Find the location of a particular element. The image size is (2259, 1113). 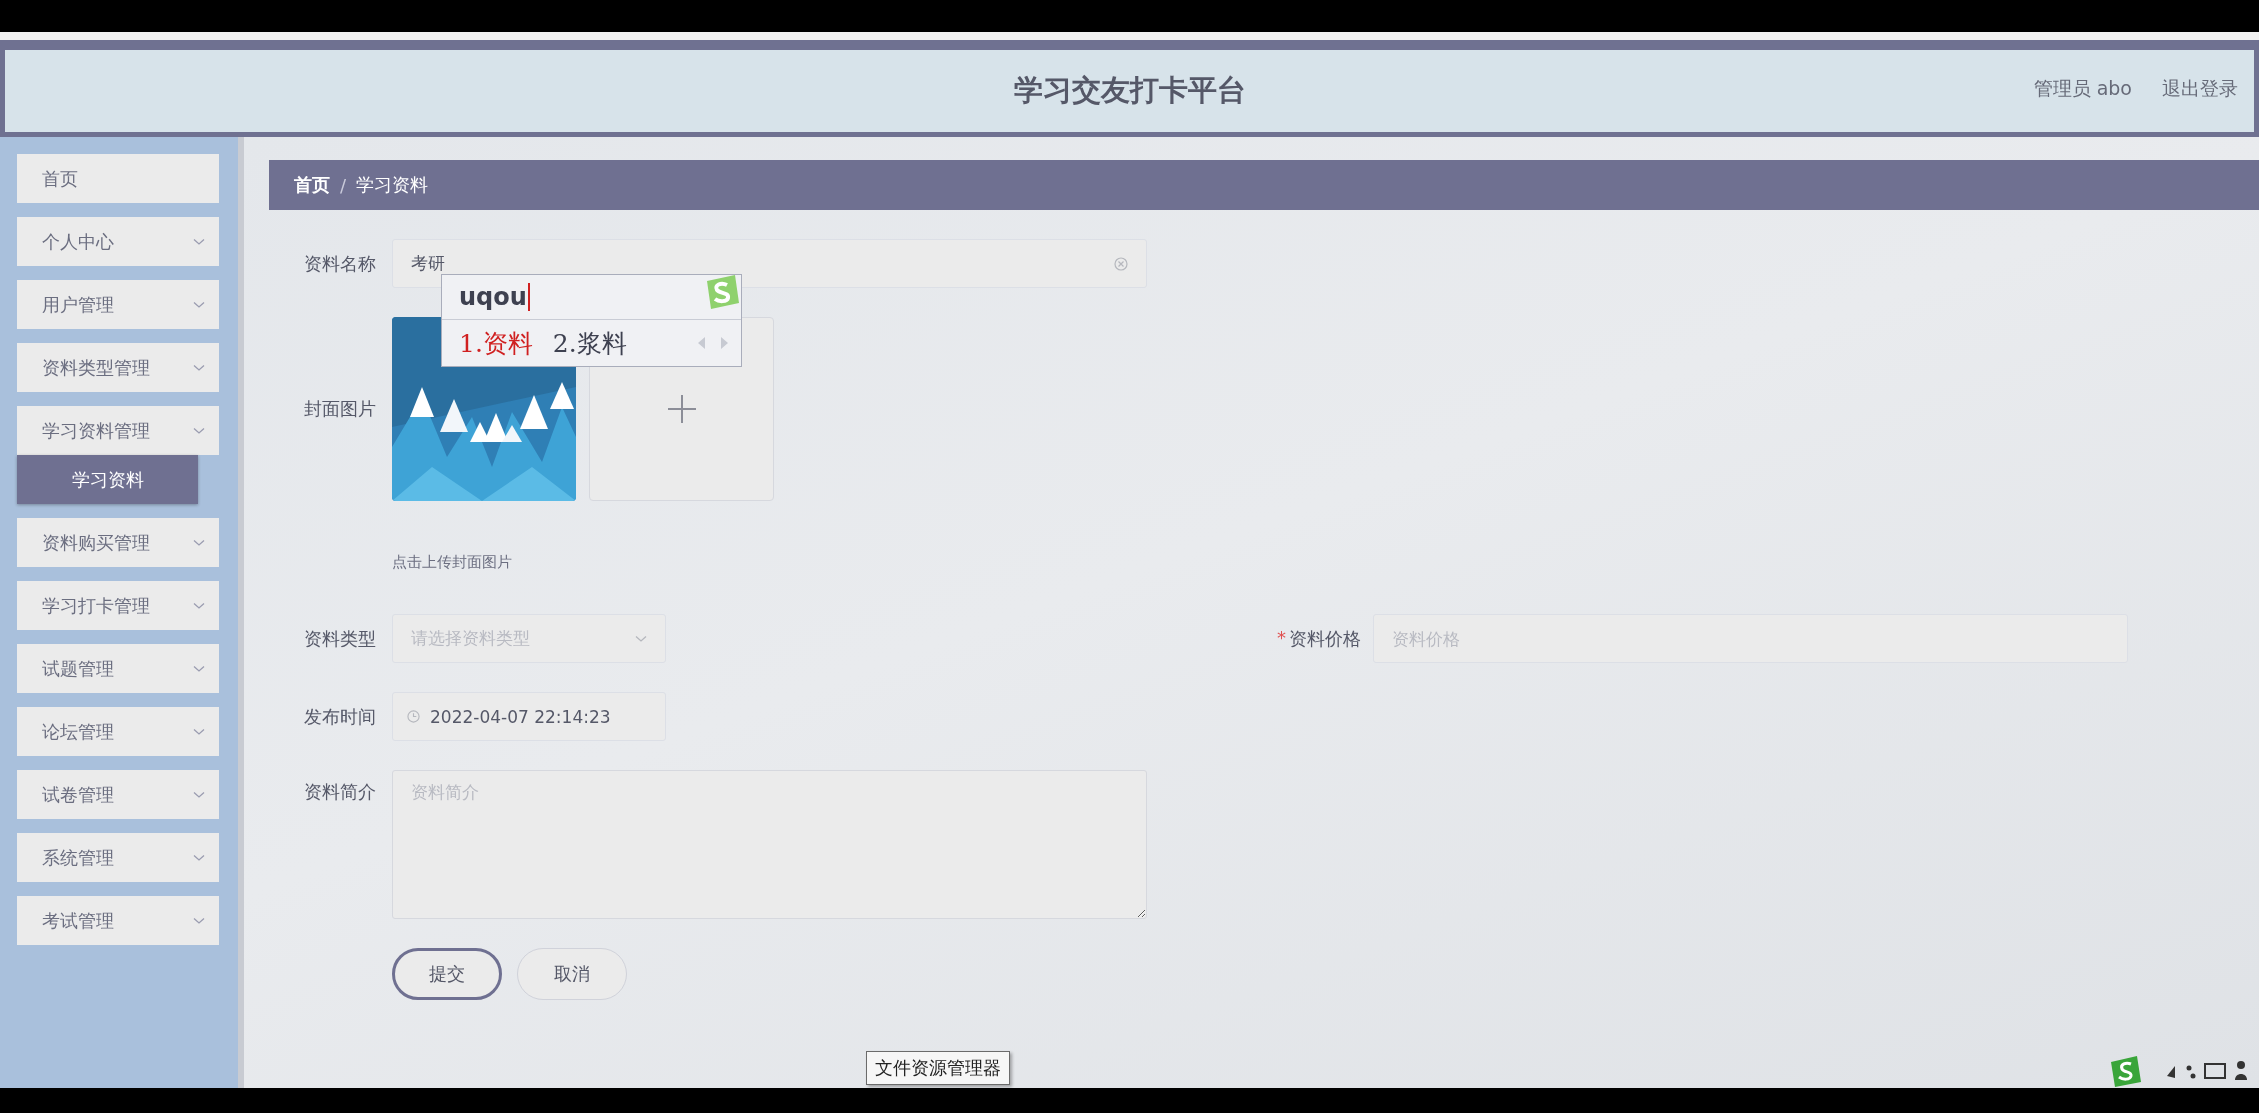

field-label: 资料类型 is located at coordinates (340, 638).